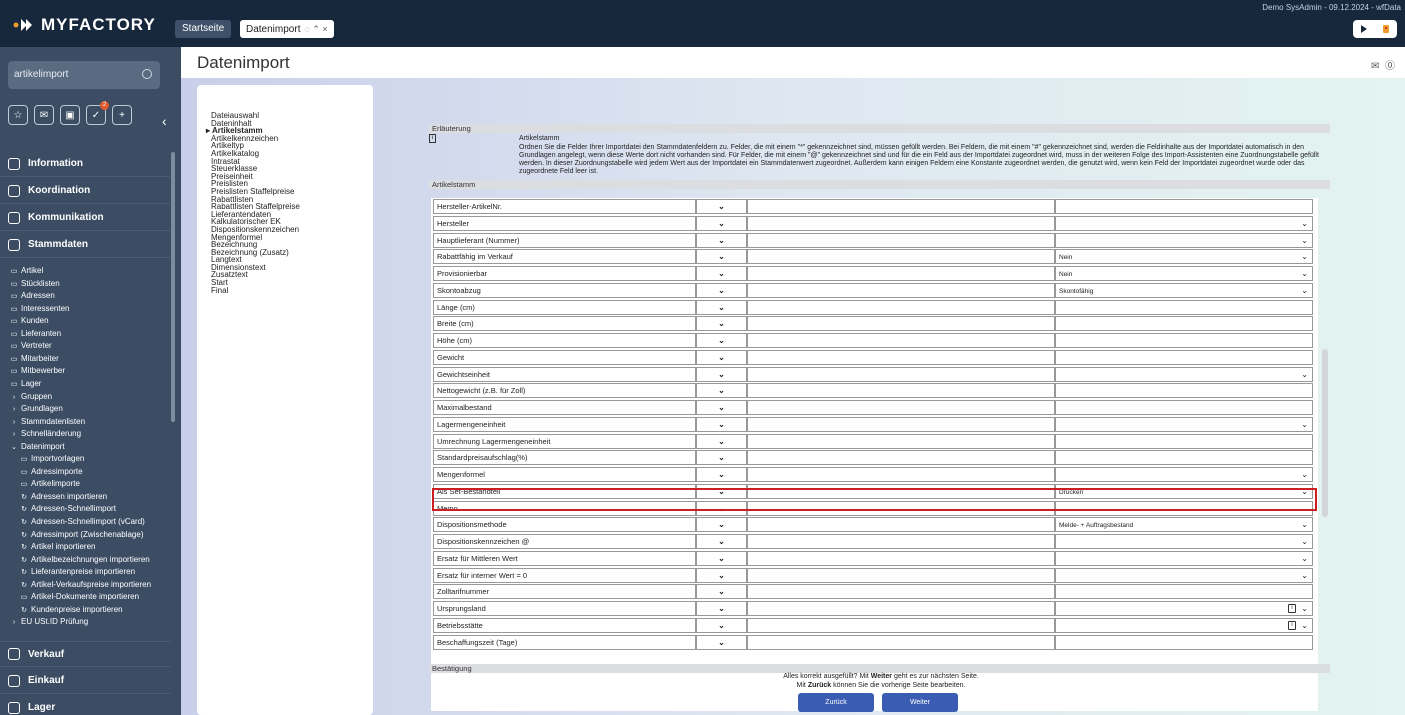  Describe the element at coordinates (85, 245) in the screenshot. I see `nav-stammdaten: Stammdaten` at that location.